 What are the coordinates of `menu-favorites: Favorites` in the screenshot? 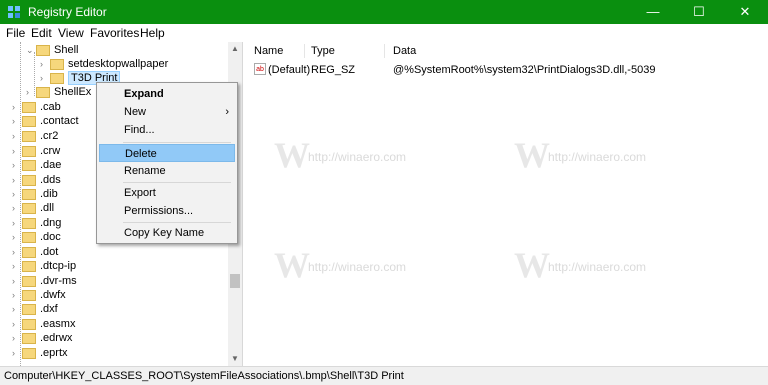 It's located at (114, 33).